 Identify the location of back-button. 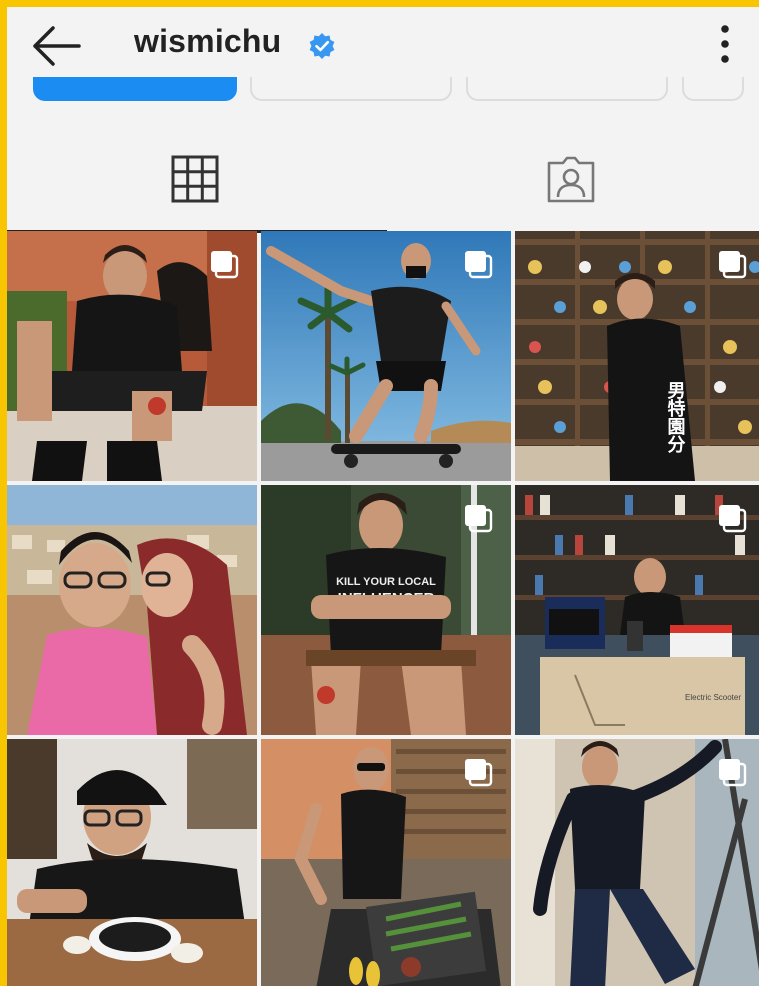
(56, 46).